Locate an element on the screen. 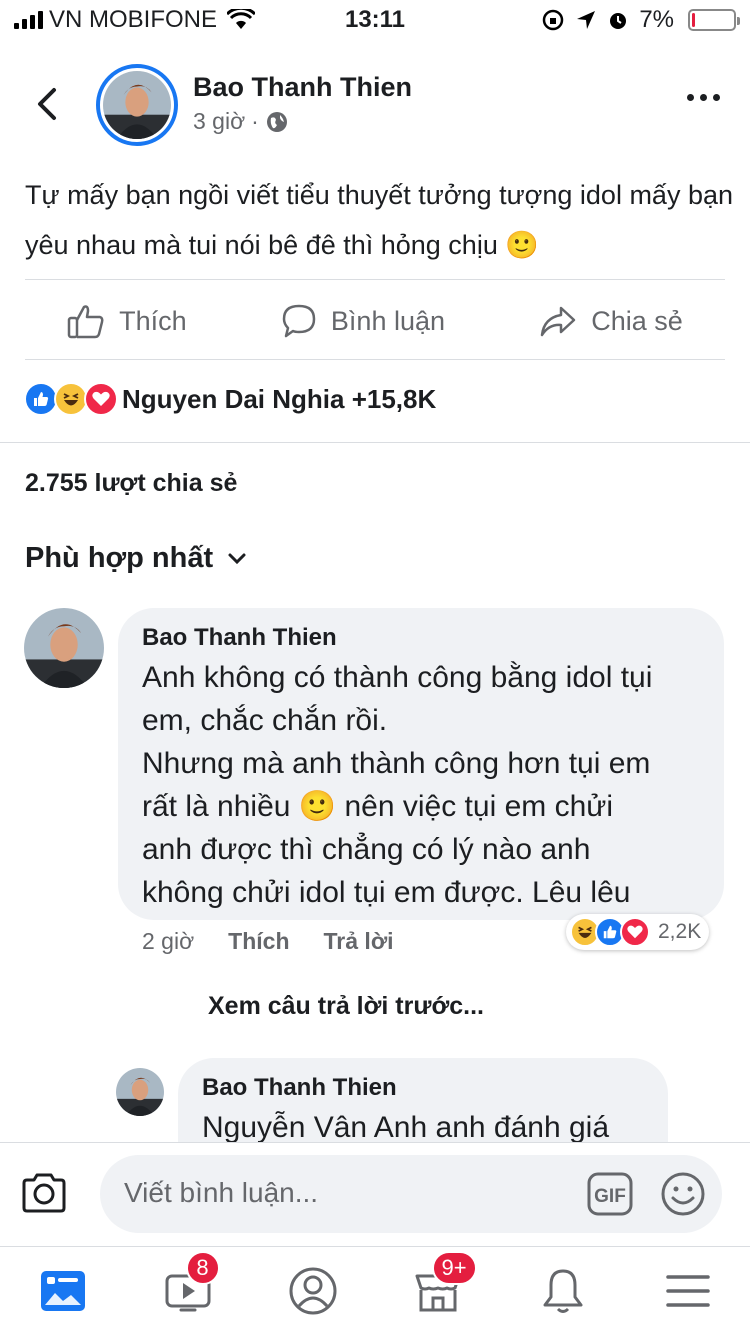 Image resolution: width=750 pixels, height=1334 pixels. watch-badge: 8 is located at coordinates (202, 1267).